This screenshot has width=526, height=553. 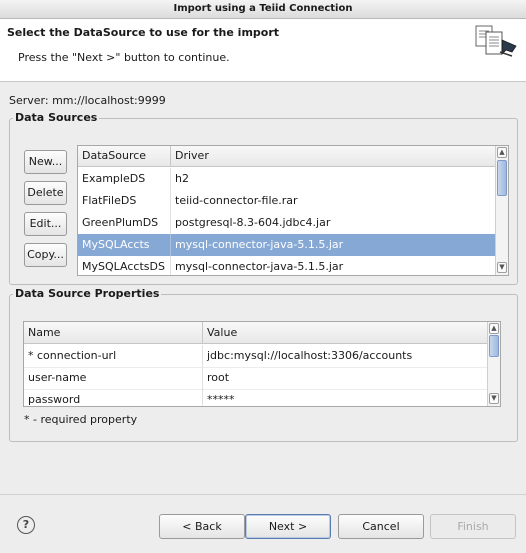 What do you see at coordinates (113, 397) in the screenshot?
I see `property-name-cell: password` at bounding box center [113, 397].